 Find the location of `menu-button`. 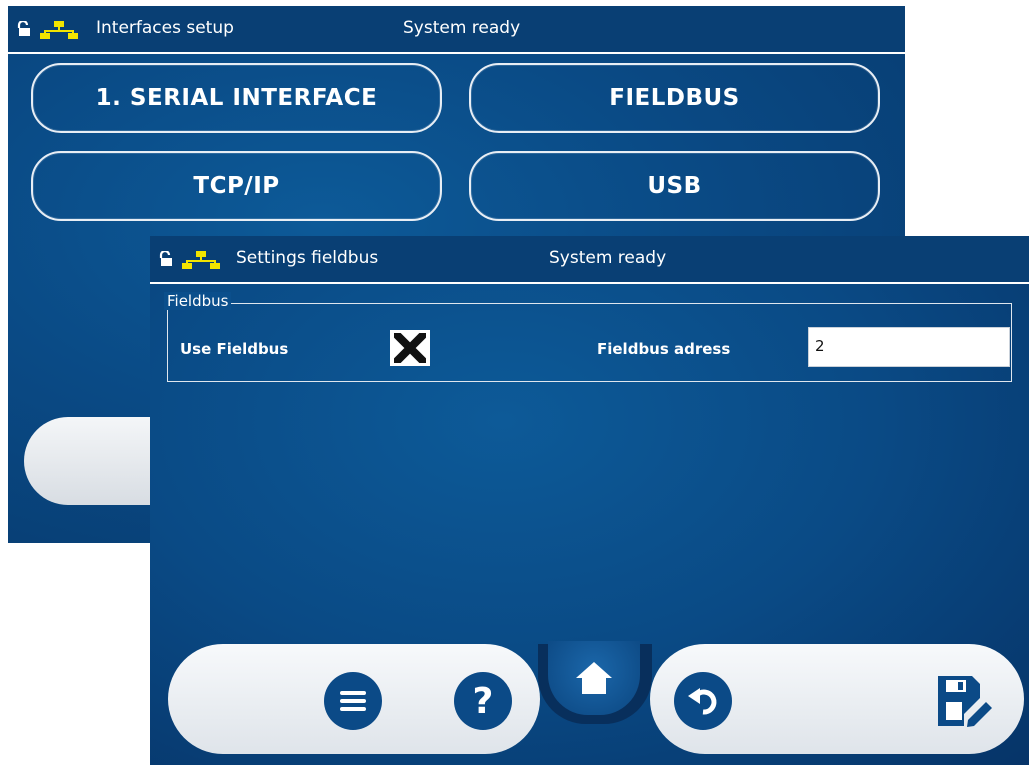

menu-button is located at coordinates (353, 701).